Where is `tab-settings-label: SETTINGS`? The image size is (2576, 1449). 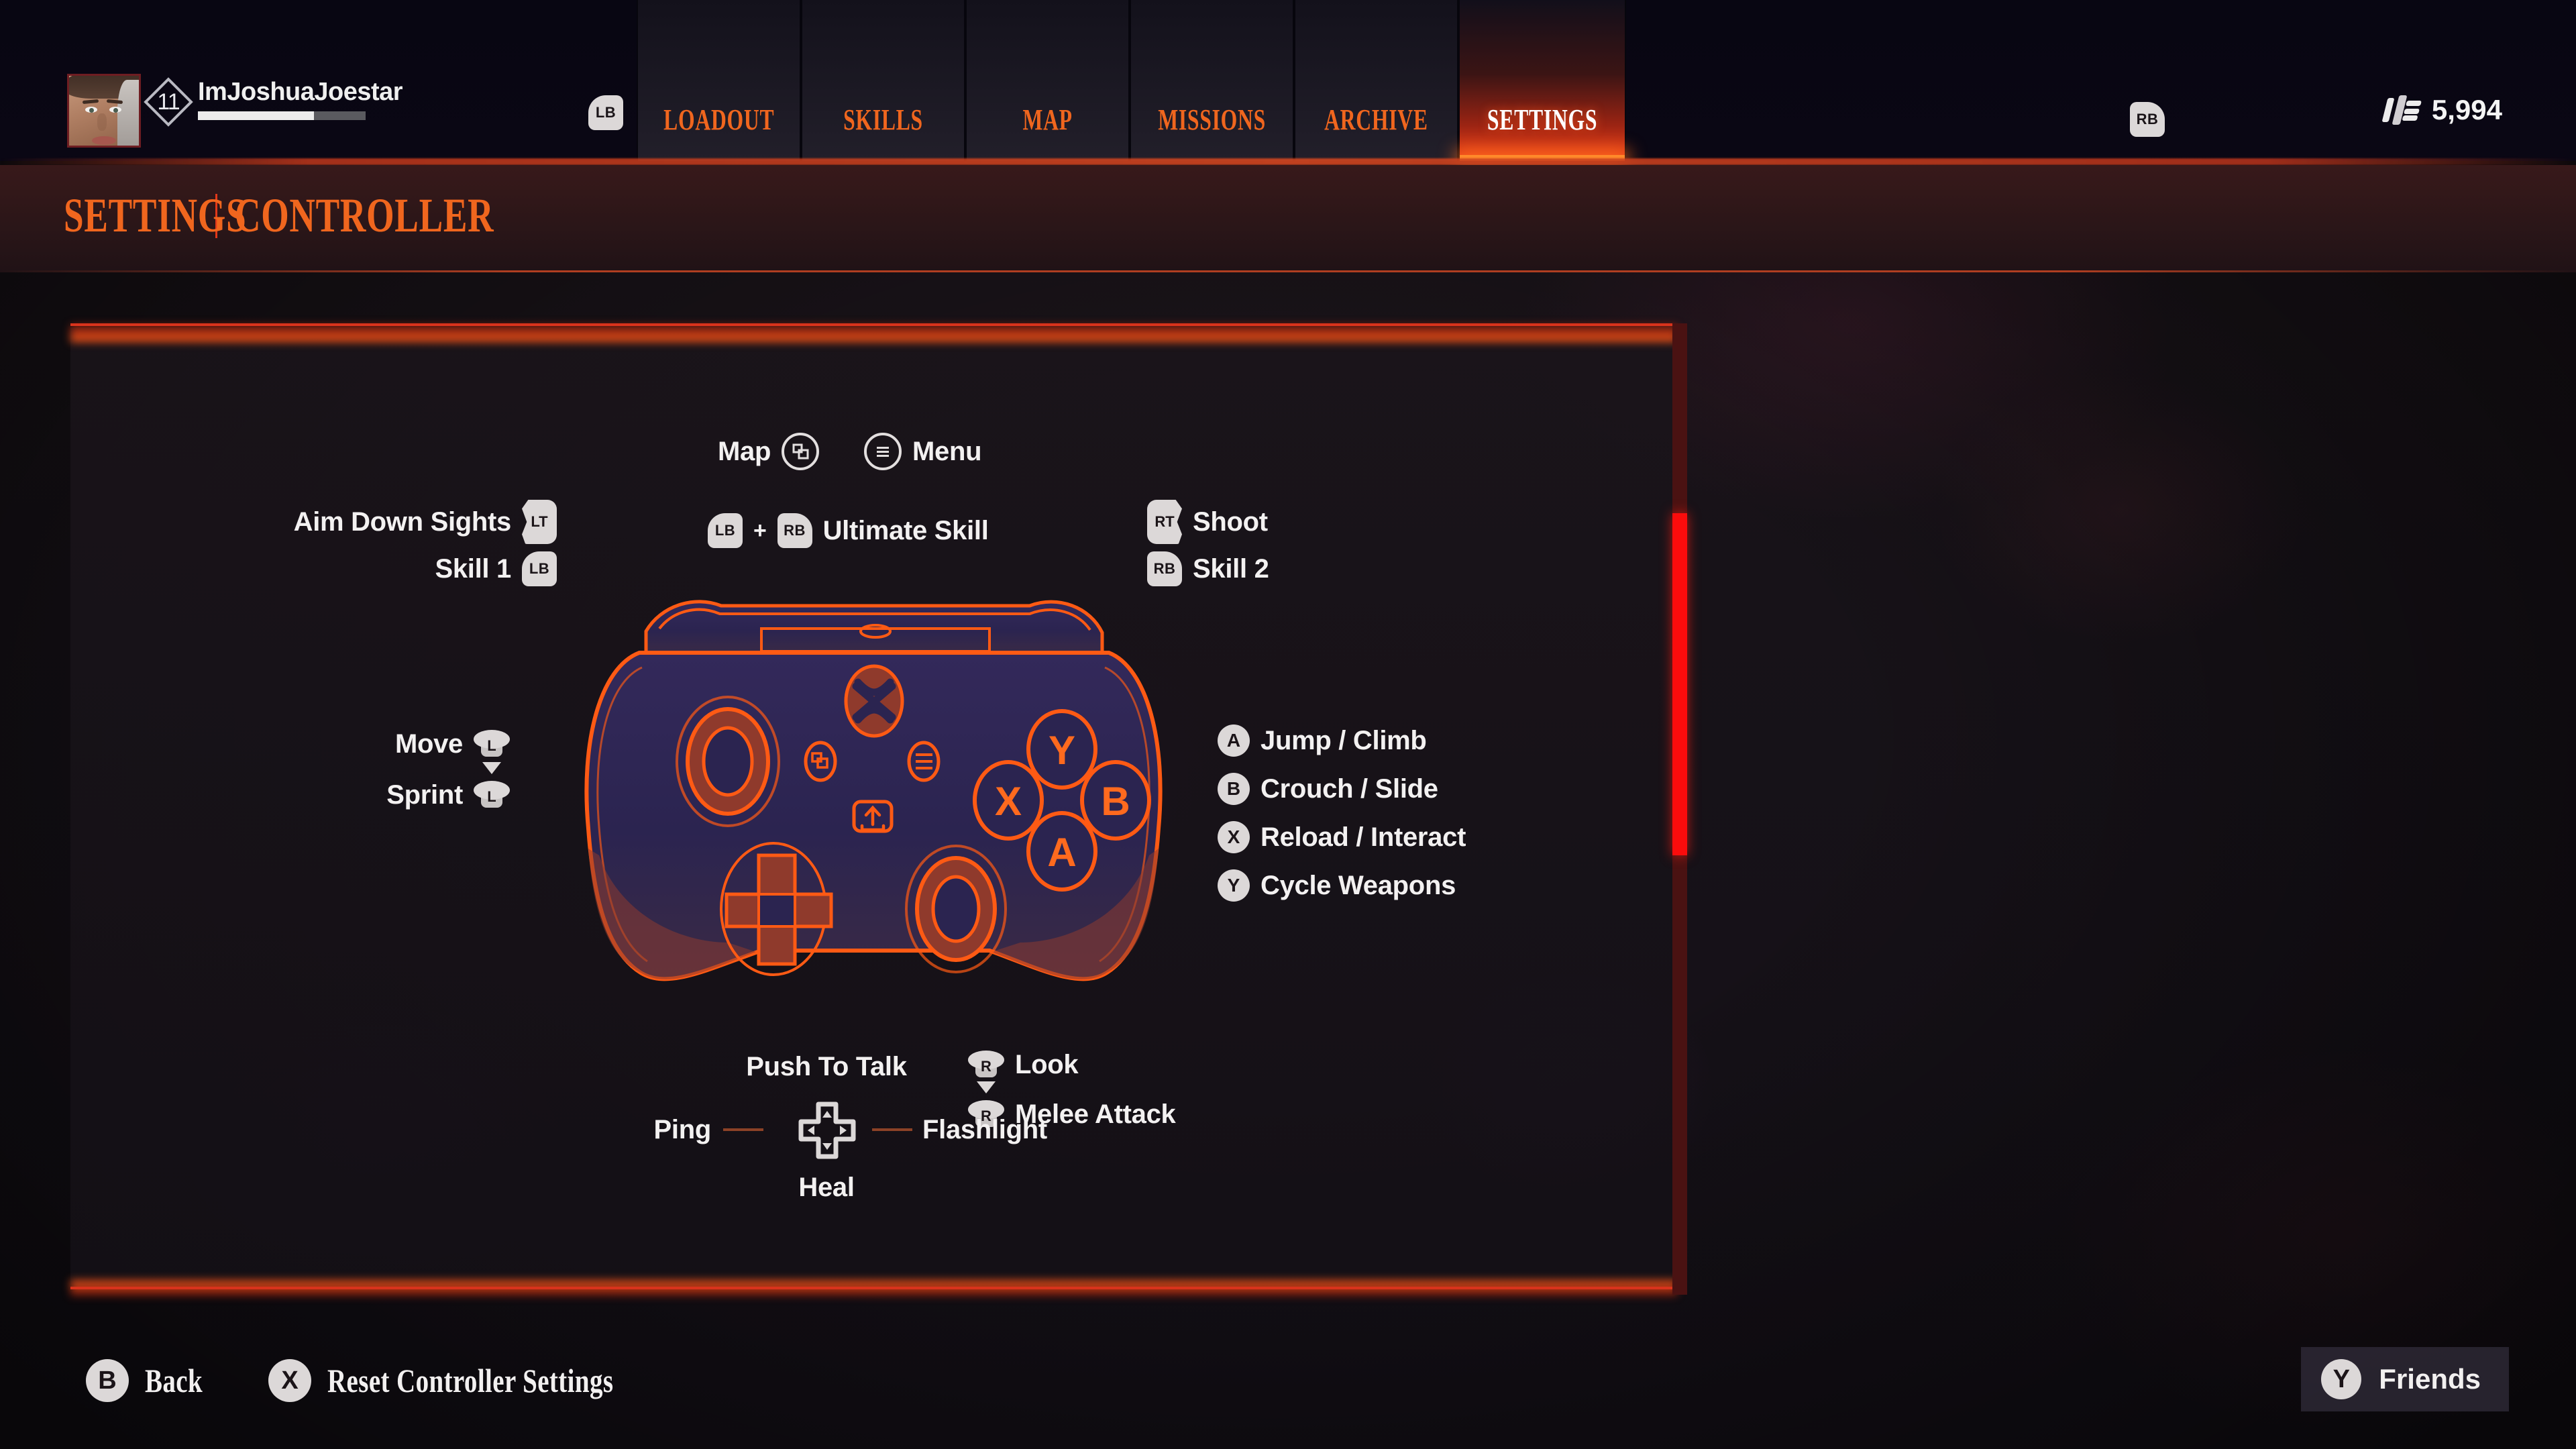 tab-settings-label: SETTINGS is located at coordinates (1542, 119).